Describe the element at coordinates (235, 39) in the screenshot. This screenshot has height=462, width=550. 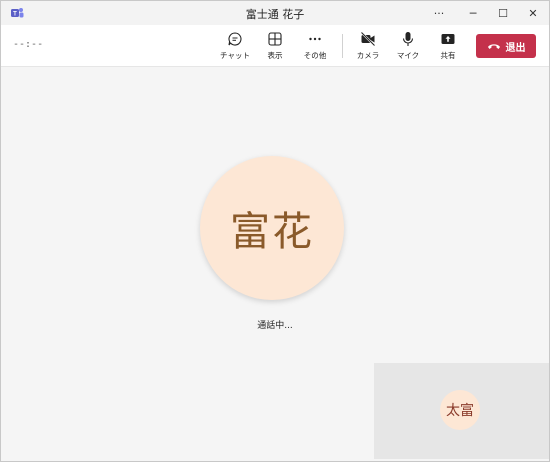
I see `chat-icon` at that location.